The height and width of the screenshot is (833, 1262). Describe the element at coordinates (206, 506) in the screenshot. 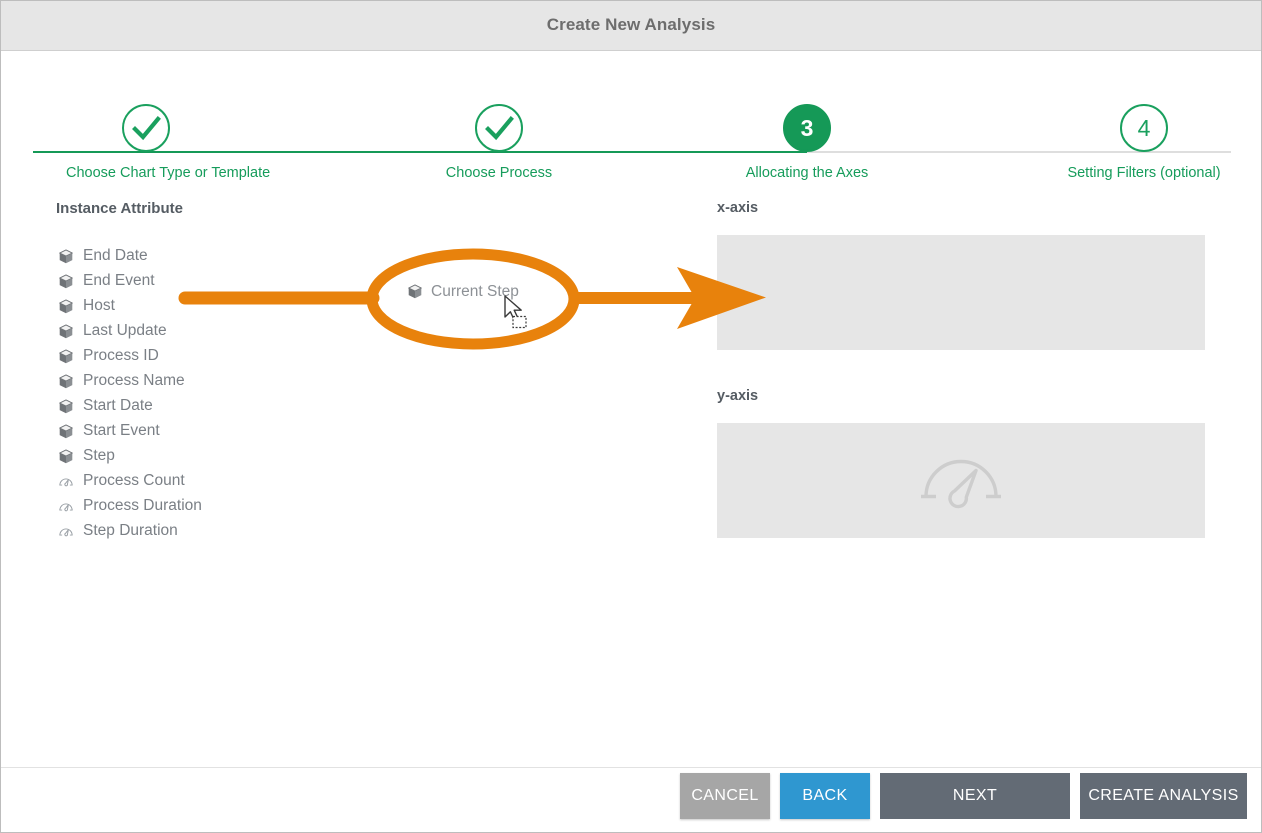

I see `attribute-item: Process Duration` at that location.